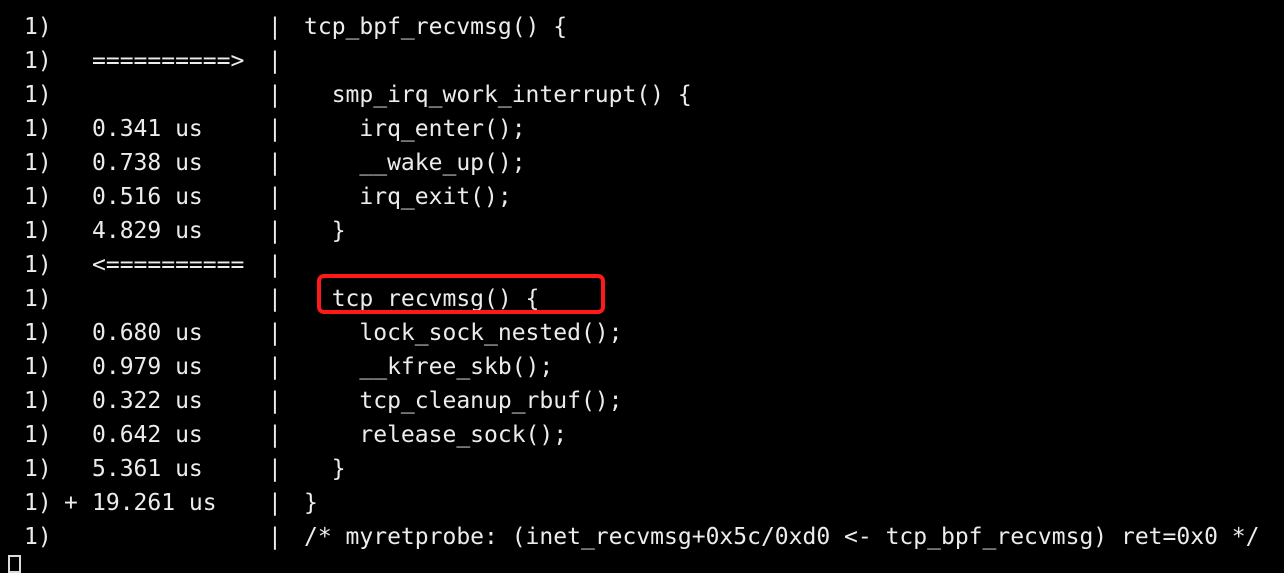 Image resolution: width=1284 pixels, height=573 pixels. I want to click on trace-line: 1) 0.516 us | irq_exit();, so click(268, 197).